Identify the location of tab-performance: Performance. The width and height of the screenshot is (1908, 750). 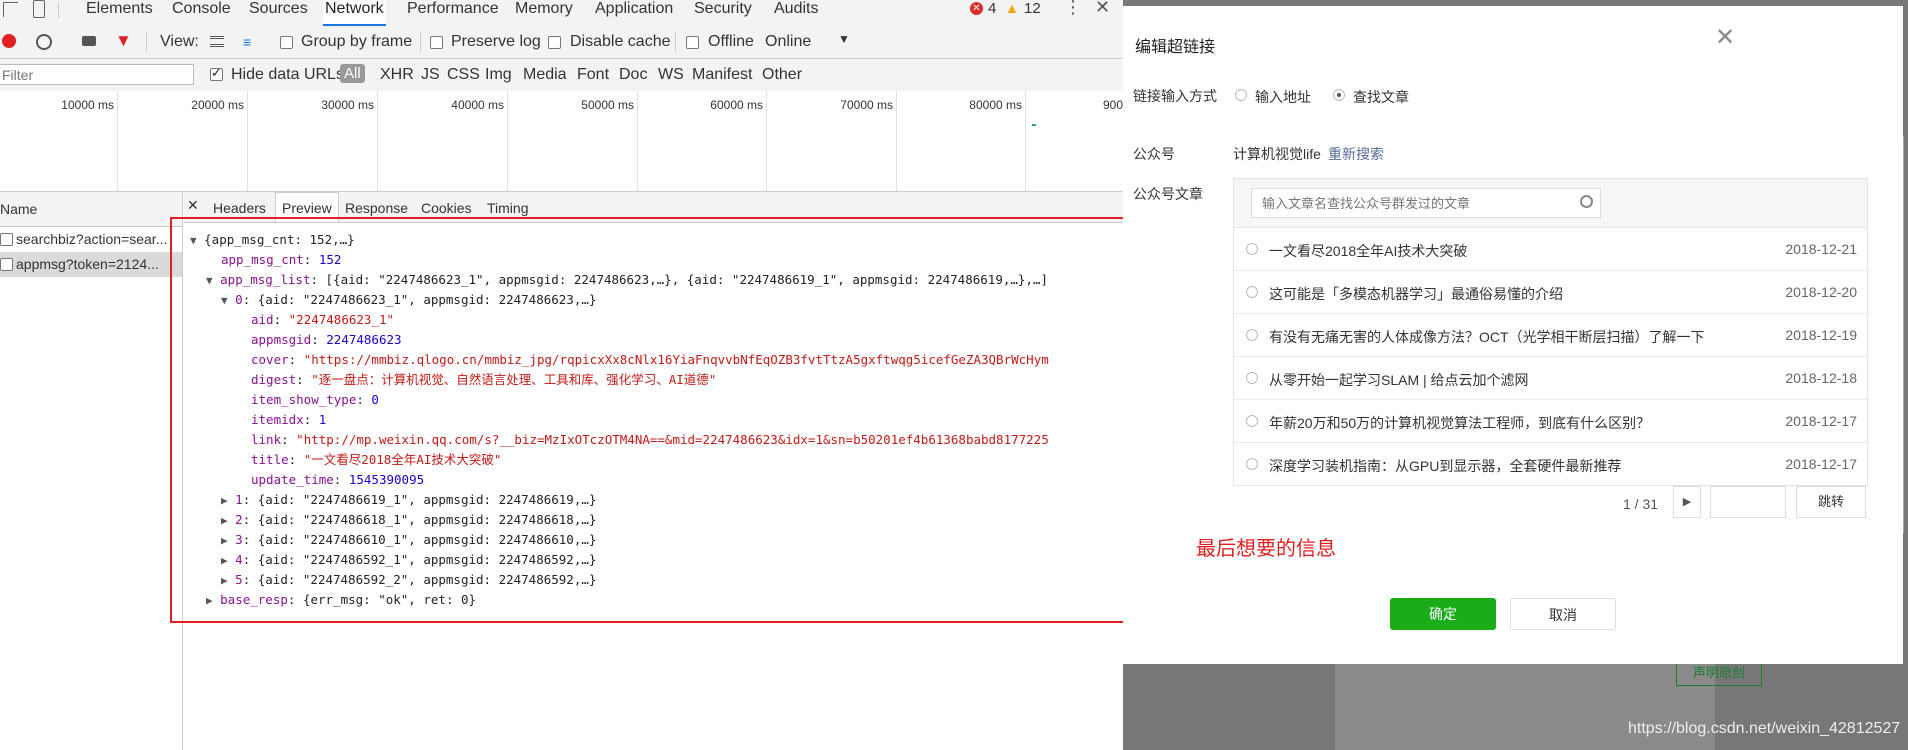
(453, 13).